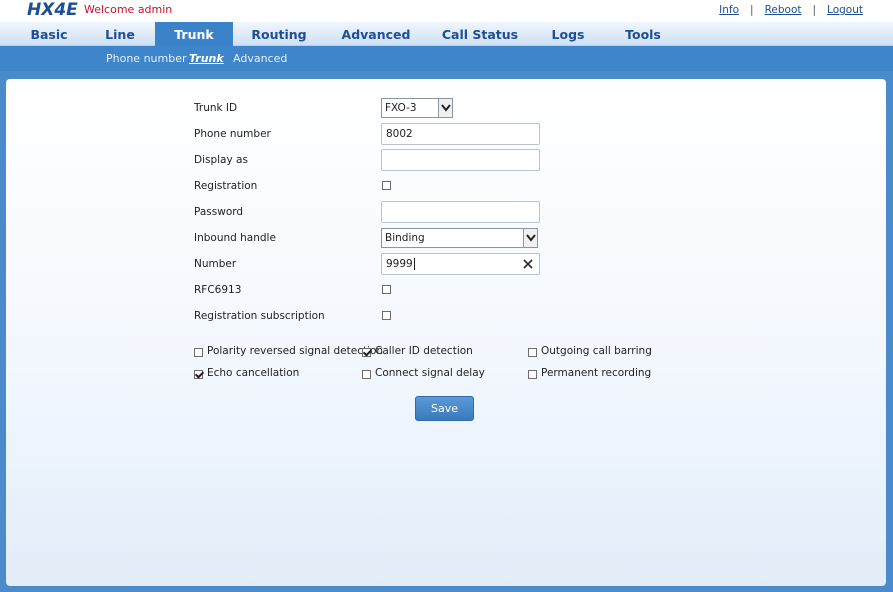  I want to click on tab-logs: Logs, so click(568, 34).